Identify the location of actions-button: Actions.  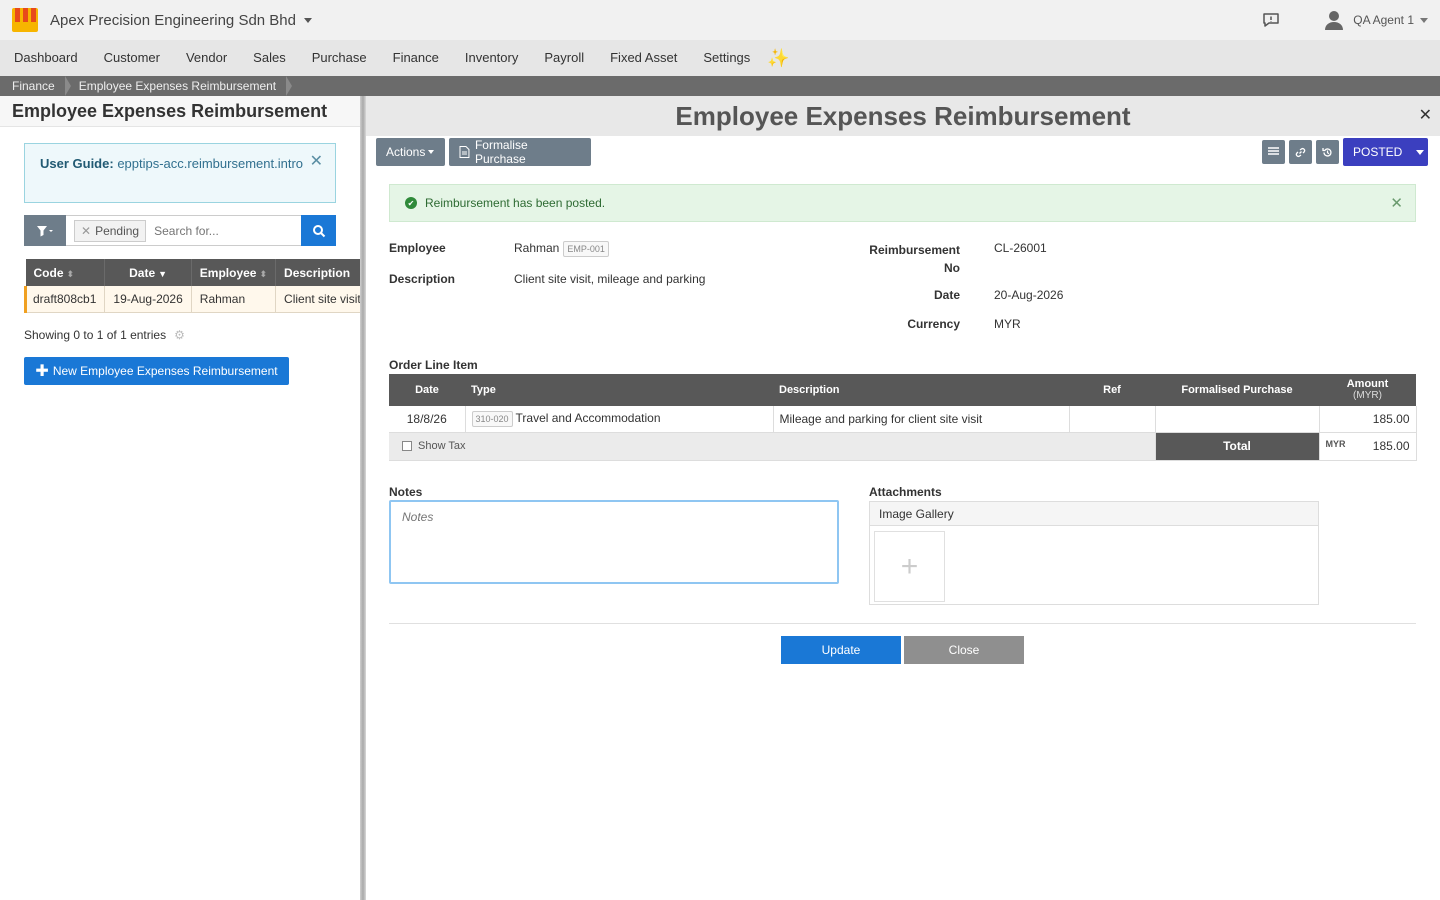
(410, 152).